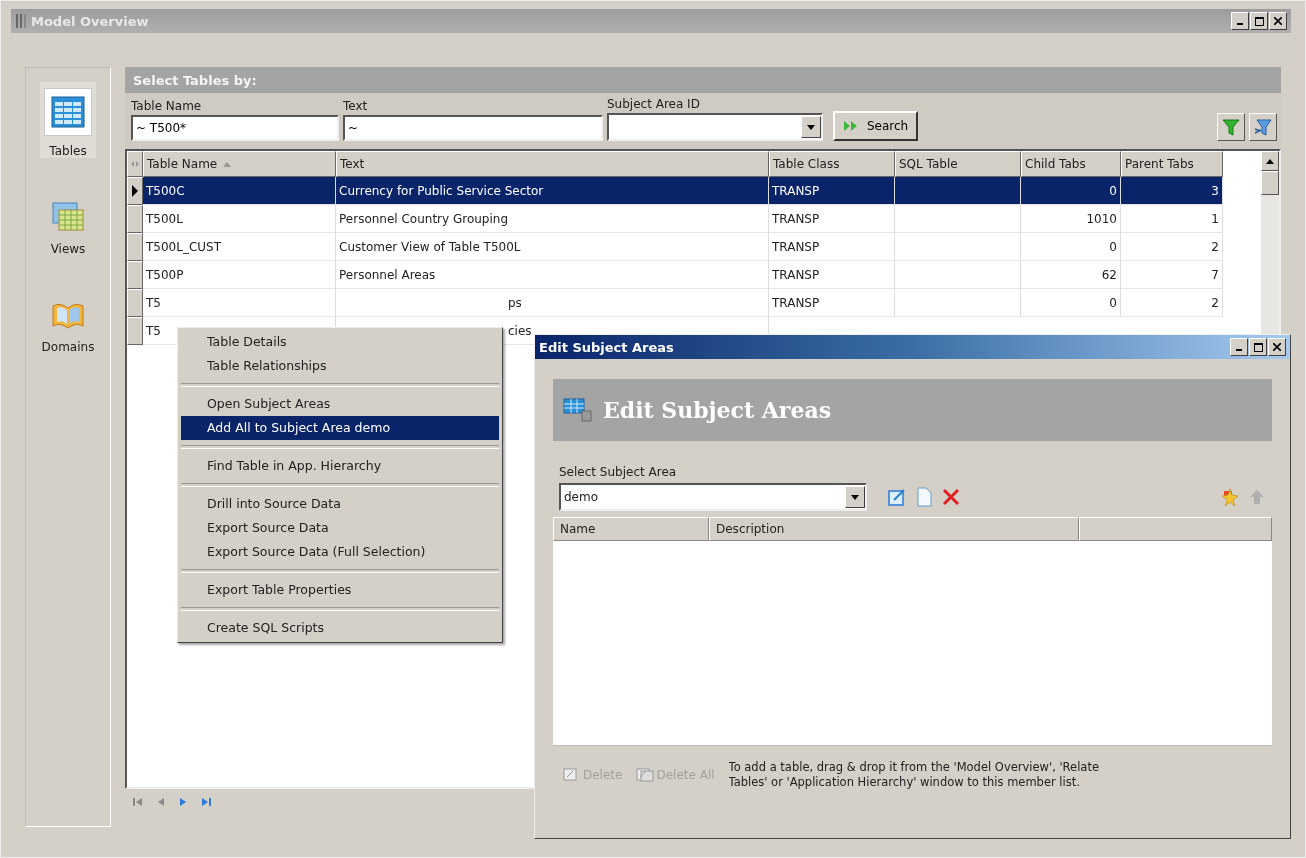 The image size is (1306, 858). I want to click on column-header: Text, so click(552, 164).